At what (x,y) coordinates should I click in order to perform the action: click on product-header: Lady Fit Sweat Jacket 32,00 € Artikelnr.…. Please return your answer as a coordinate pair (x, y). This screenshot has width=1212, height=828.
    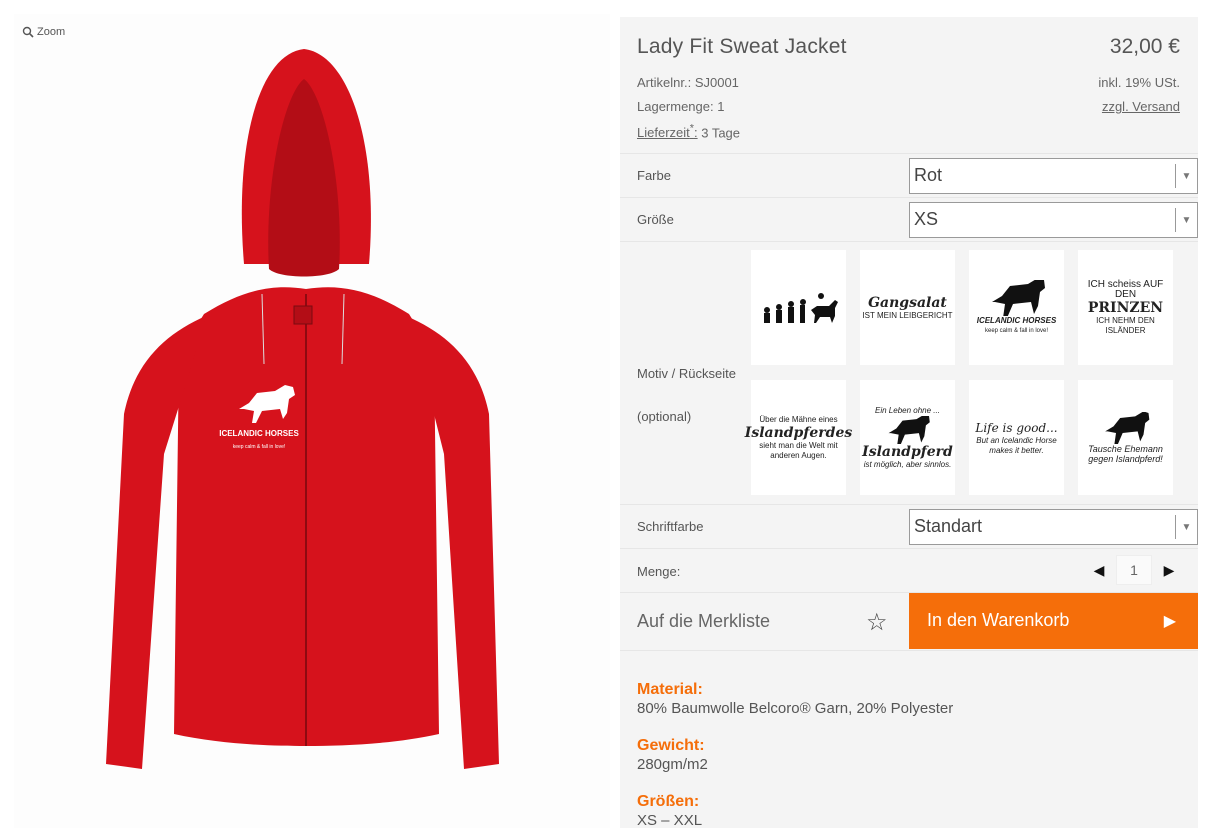
    Looking at the image, I should click on (909, 85).